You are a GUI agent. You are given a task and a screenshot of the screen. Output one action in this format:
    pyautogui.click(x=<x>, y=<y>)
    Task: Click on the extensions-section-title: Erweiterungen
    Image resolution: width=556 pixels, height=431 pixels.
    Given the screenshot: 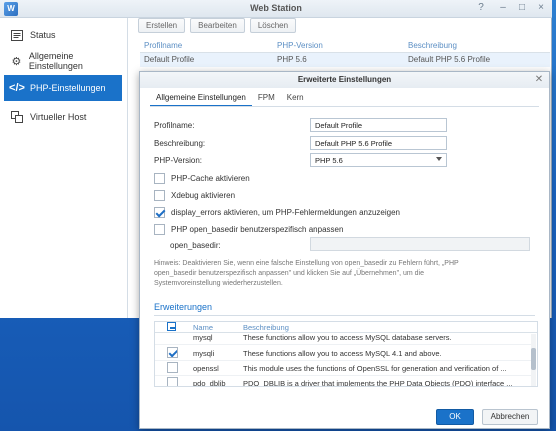 What is the action you would take?
    pyautogui.click(x=183, y=307)
    